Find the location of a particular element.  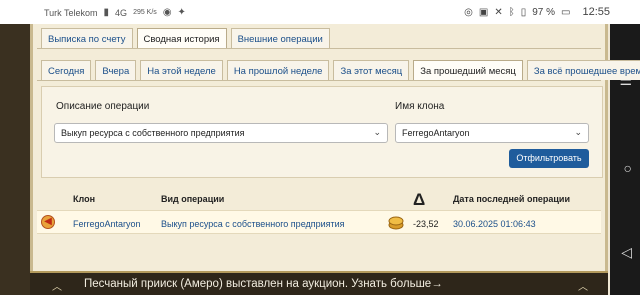

tab-0: Выписка по счету is located at coordinates (87, 38).